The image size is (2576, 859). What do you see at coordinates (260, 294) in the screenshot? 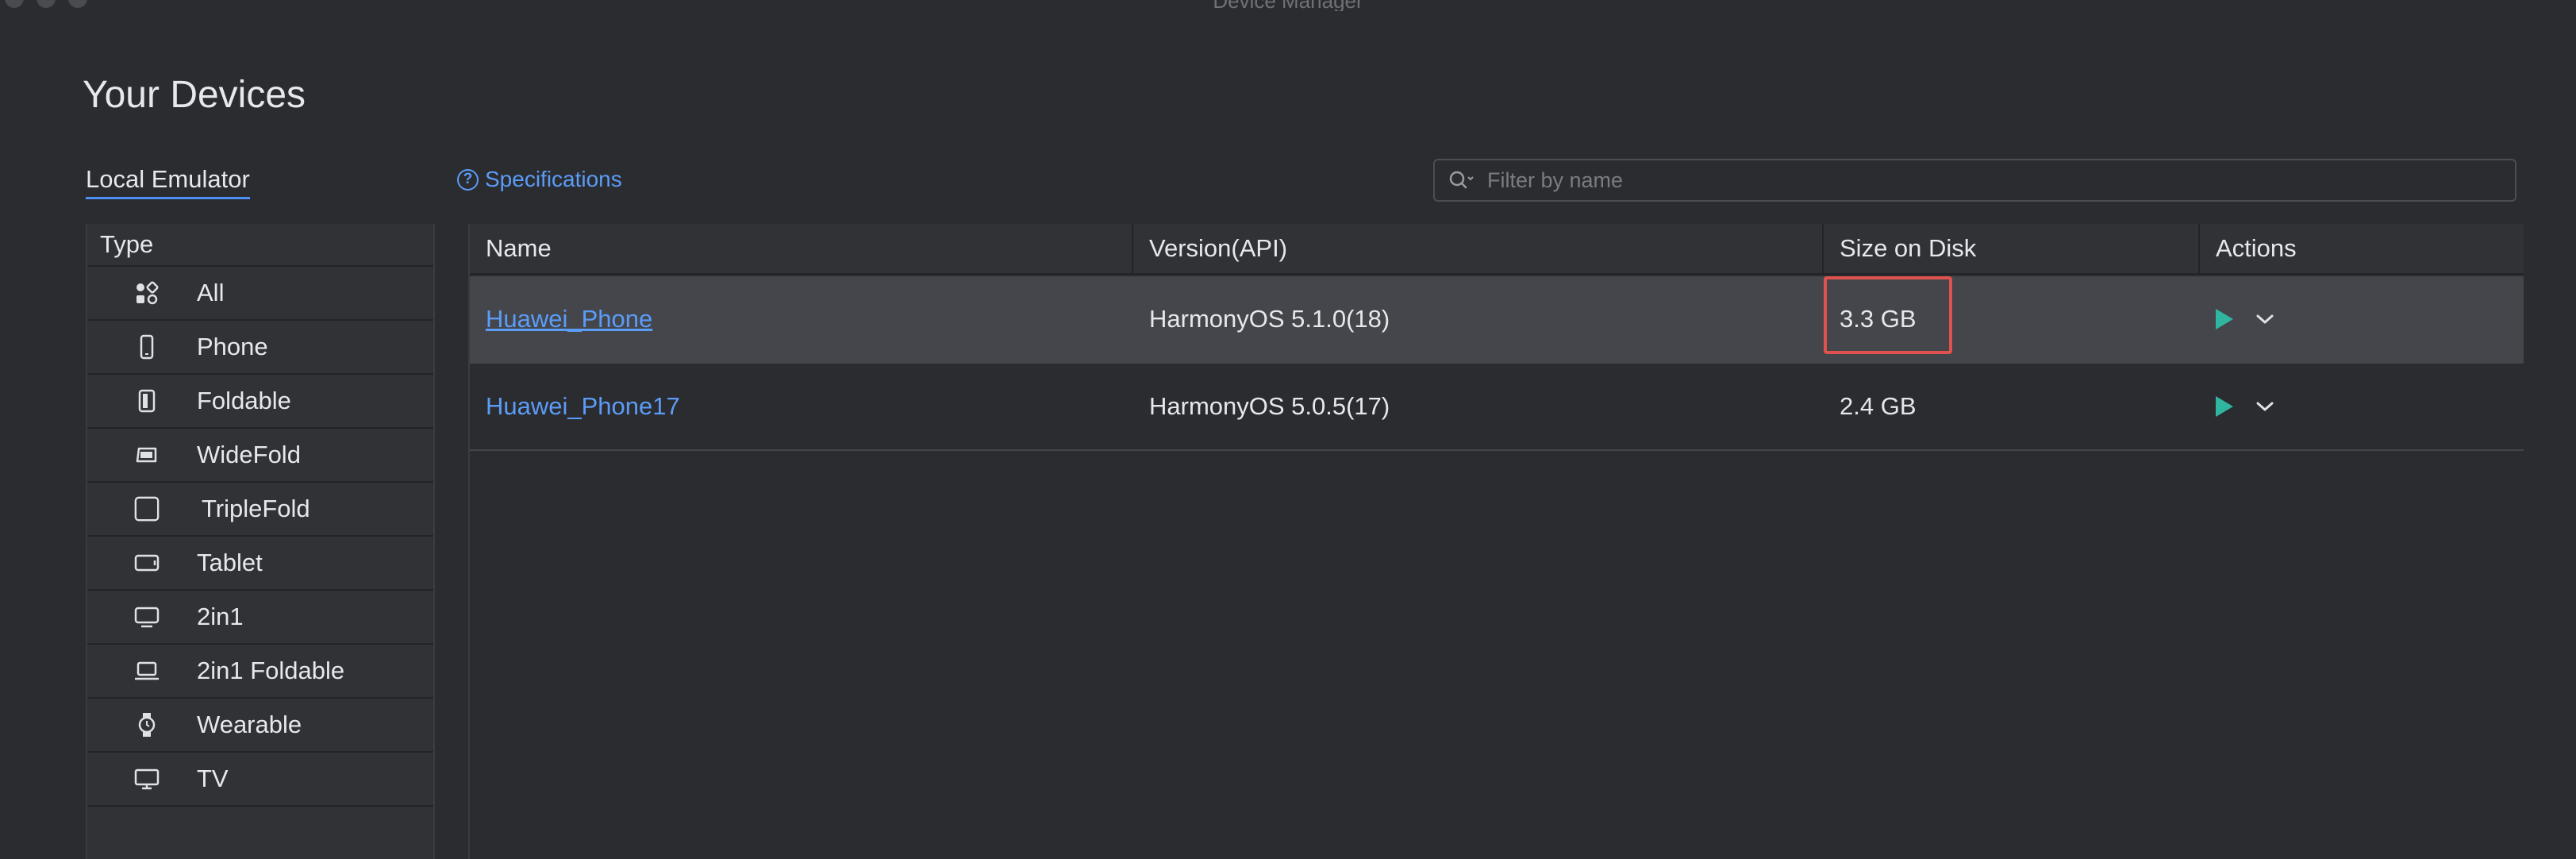
I see `sidebar-item-all: All` at bounding box center [260, 294].